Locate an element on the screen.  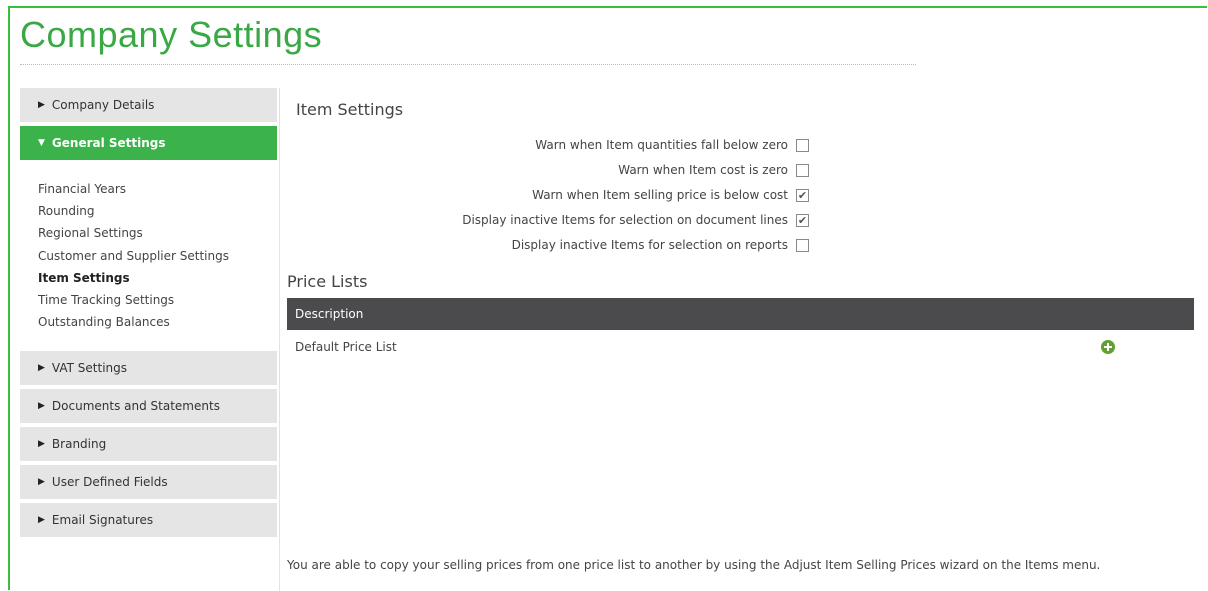
price-lists-title: Price Lists is located at coordinates (327, 281).